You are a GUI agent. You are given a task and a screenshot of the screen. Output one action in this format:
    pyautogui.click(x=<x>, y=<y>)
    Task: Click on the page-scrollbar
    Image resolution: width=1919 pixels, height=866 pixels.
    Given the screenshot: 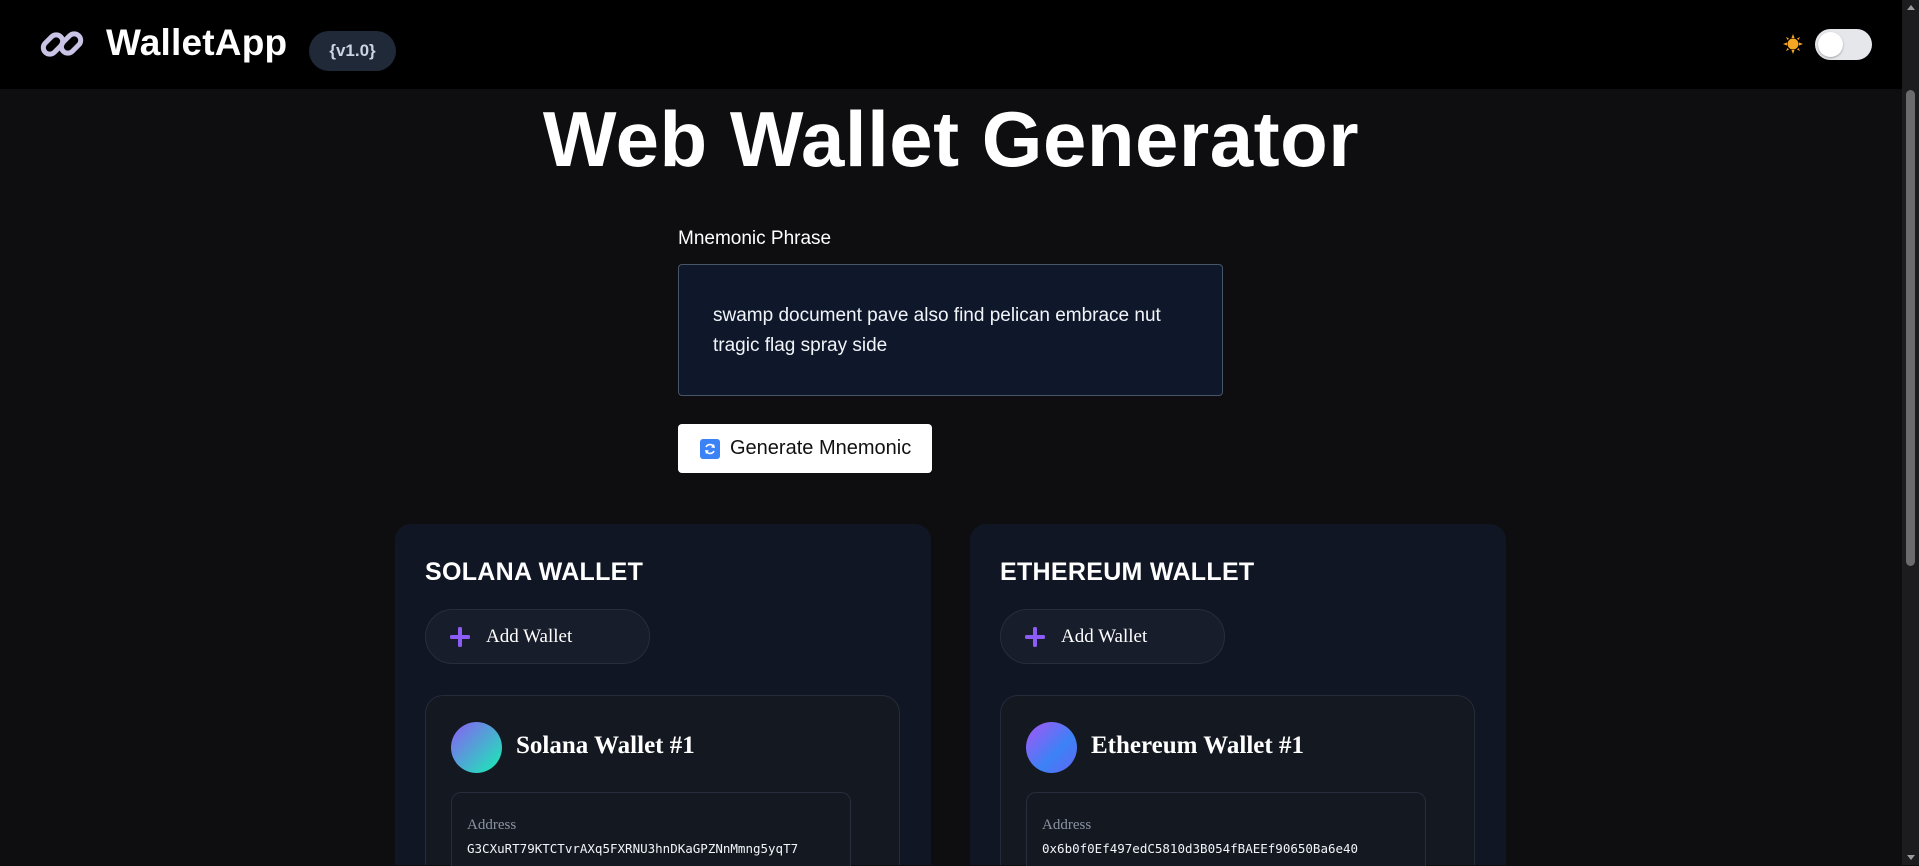 What is the action you would take?
    pyautogui.click(x=1910, y=432)
    